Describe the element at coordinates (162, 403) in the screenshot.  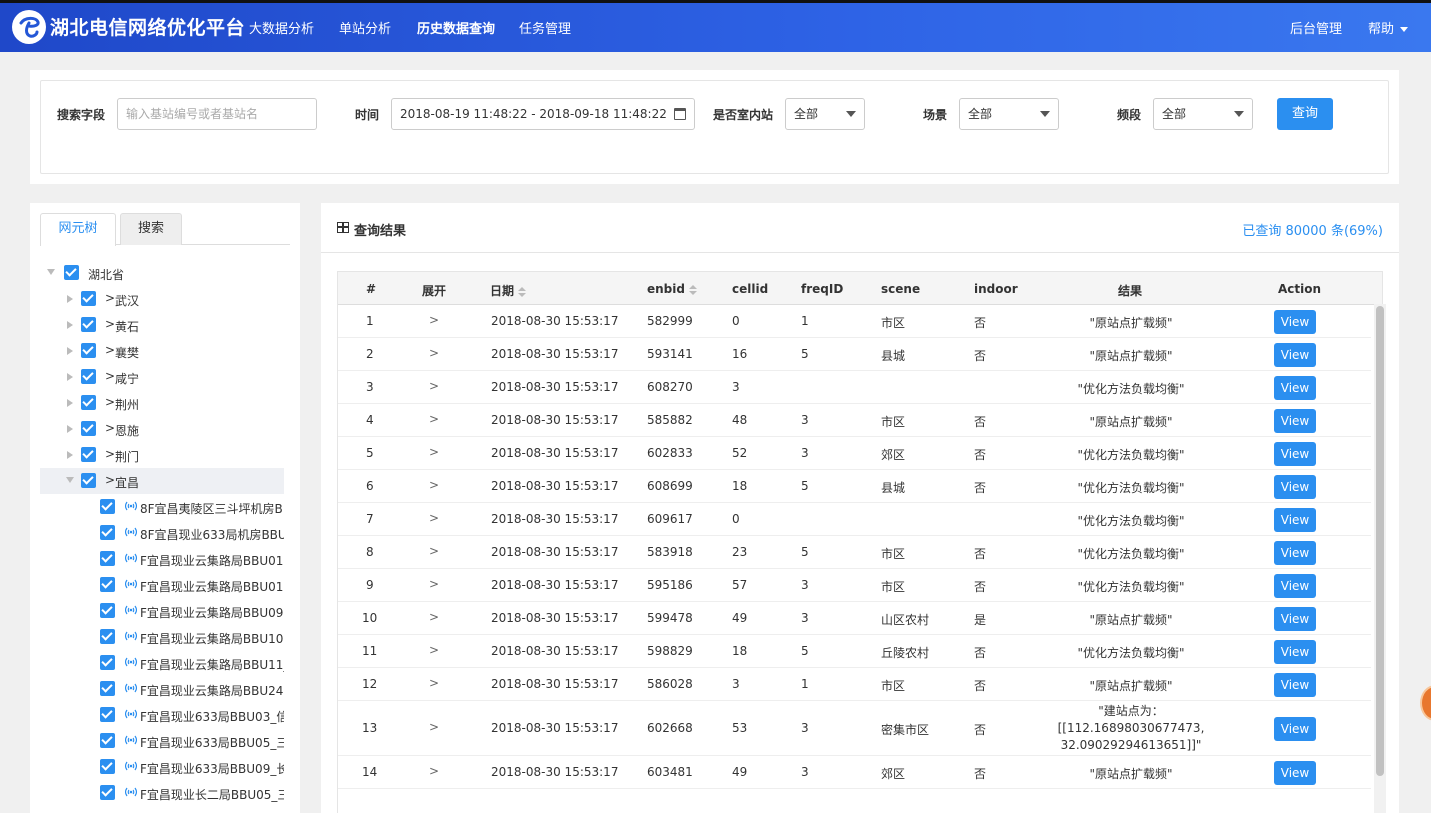
I see `tree-node-city: > 荆州` at that location.